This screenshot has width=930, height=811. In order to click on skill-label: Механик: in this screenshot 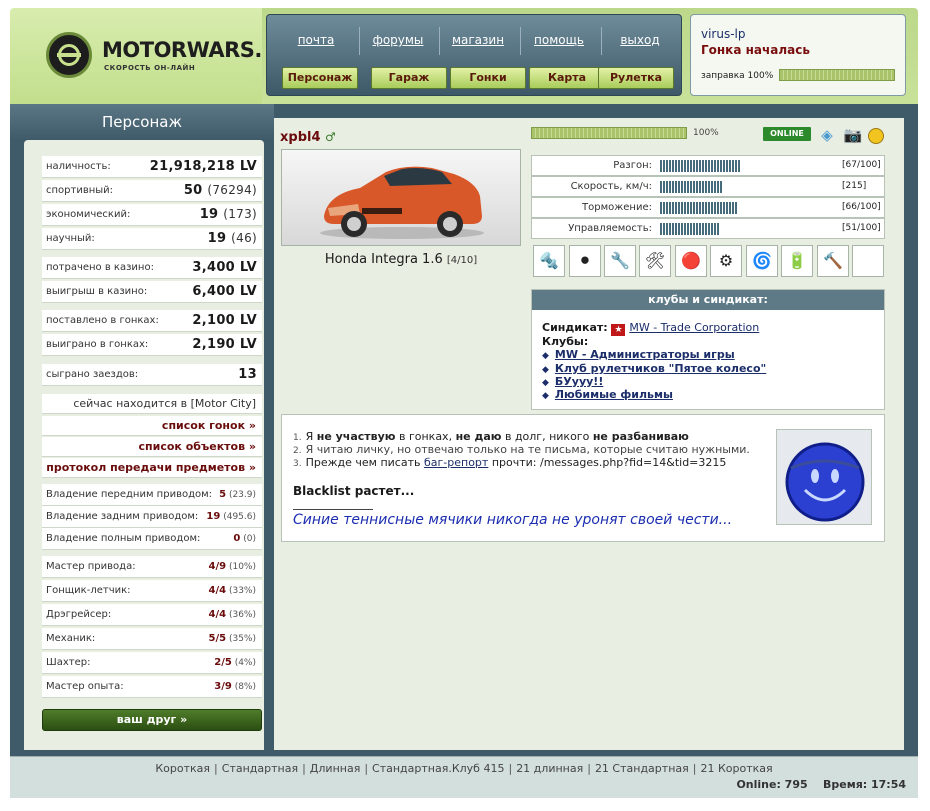, I will do `click(71, 638)`.